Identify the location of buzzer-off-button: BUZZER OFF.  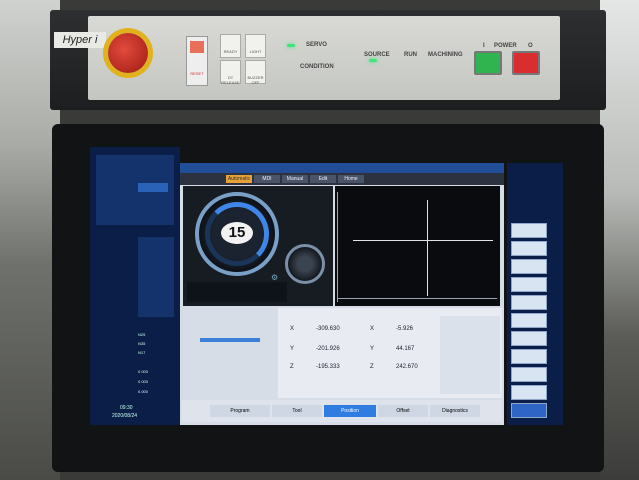
(255, 72).